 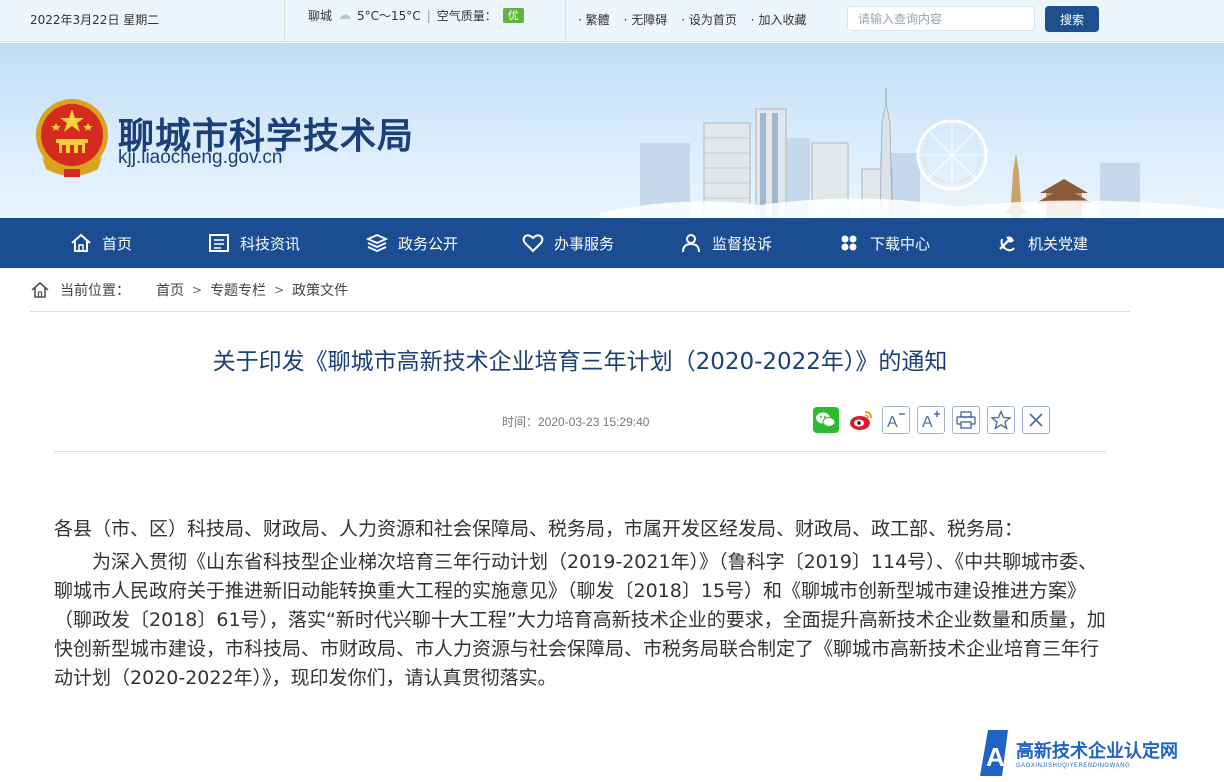 What do you see at coordinates (320, 16) in the screenshot?
I see `weather-city: 聊城` at bounding box center [320, 16].